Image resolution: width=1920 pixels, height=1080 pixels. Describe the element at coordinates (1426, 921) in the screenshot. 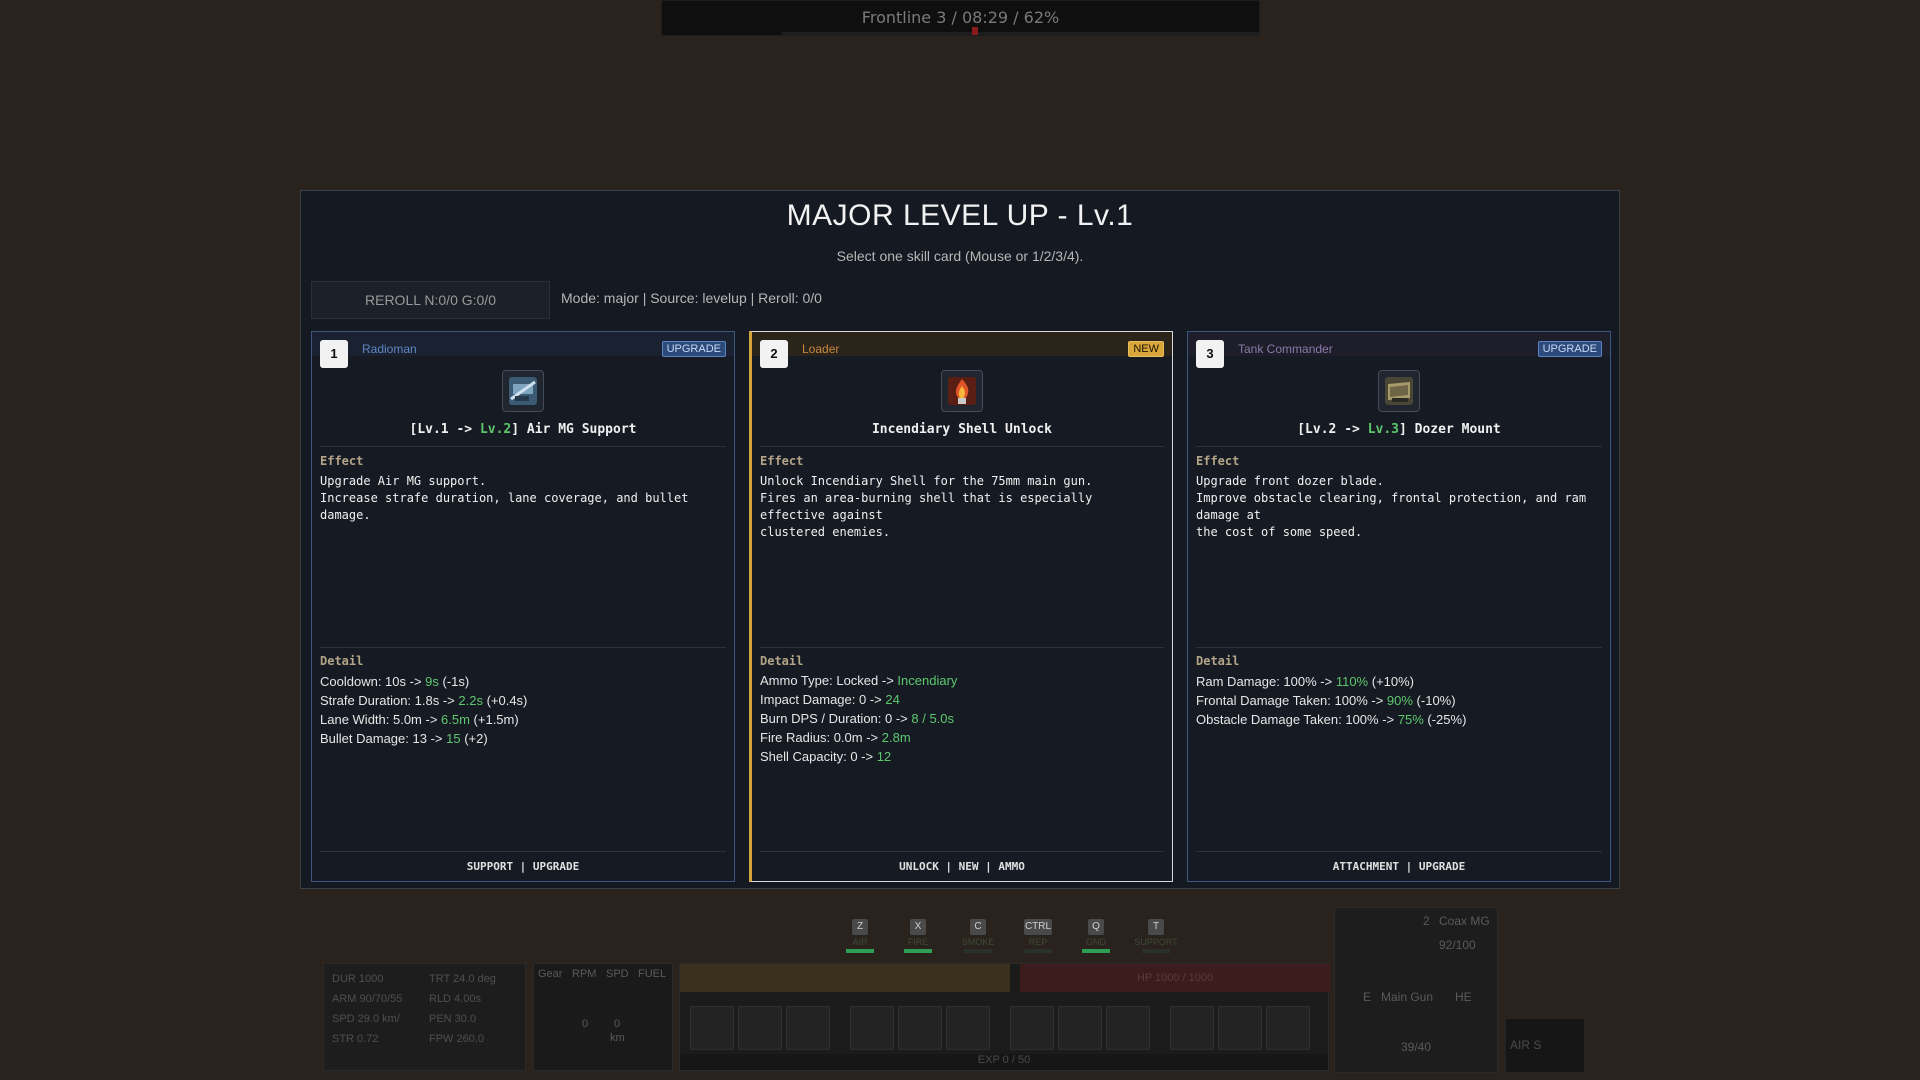

I see `coax-key: 2` at that location.